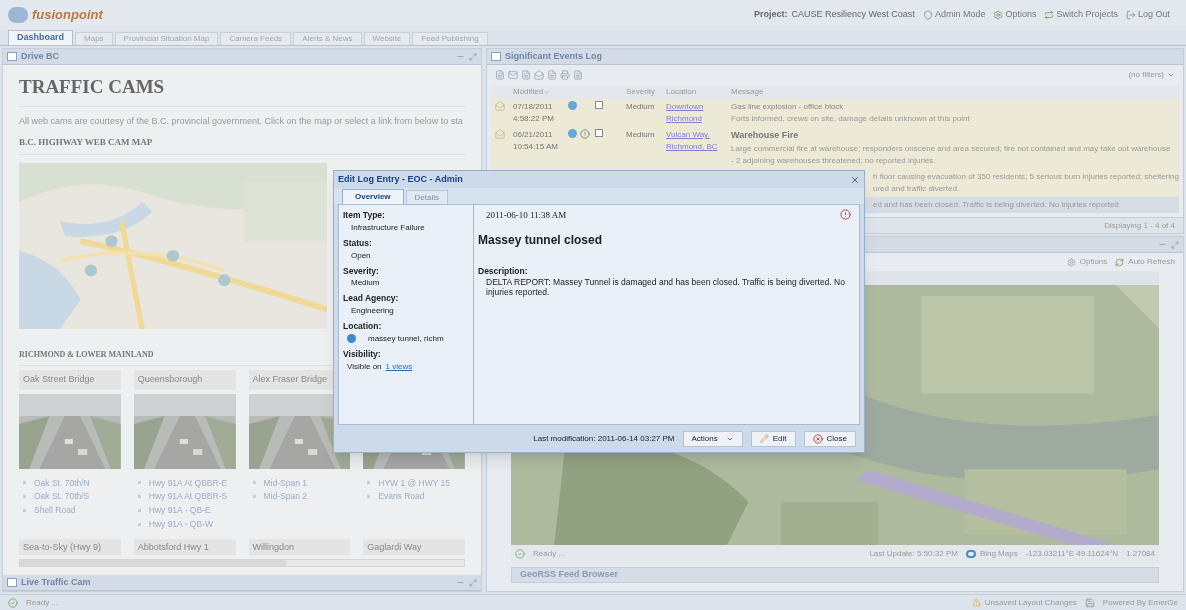 Image resolution: width=1186 pixels, height=610 pixels. Describe the element at coordinates (1024, 602) in the screenshot. I see `unsaved-changes: Unsaved Layout Changes` at that location.